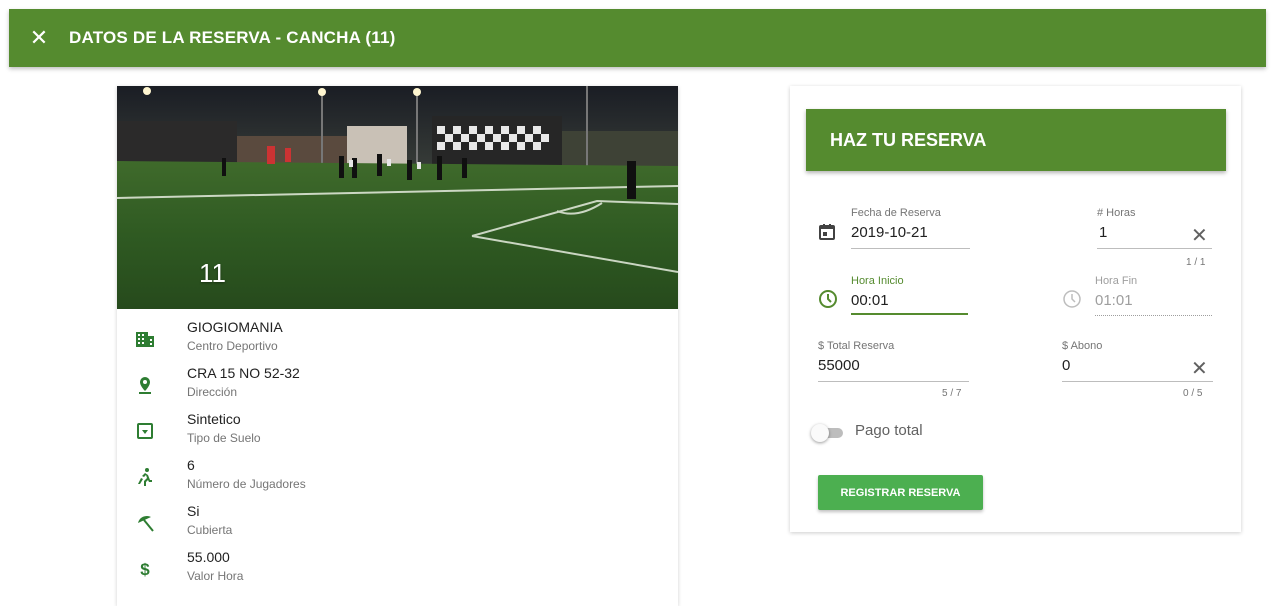 This screenshot has height=606, width=1273. I want to click on detail-tipo-suelo: Sintetico Tipo de Suelo, so click(397, 432).